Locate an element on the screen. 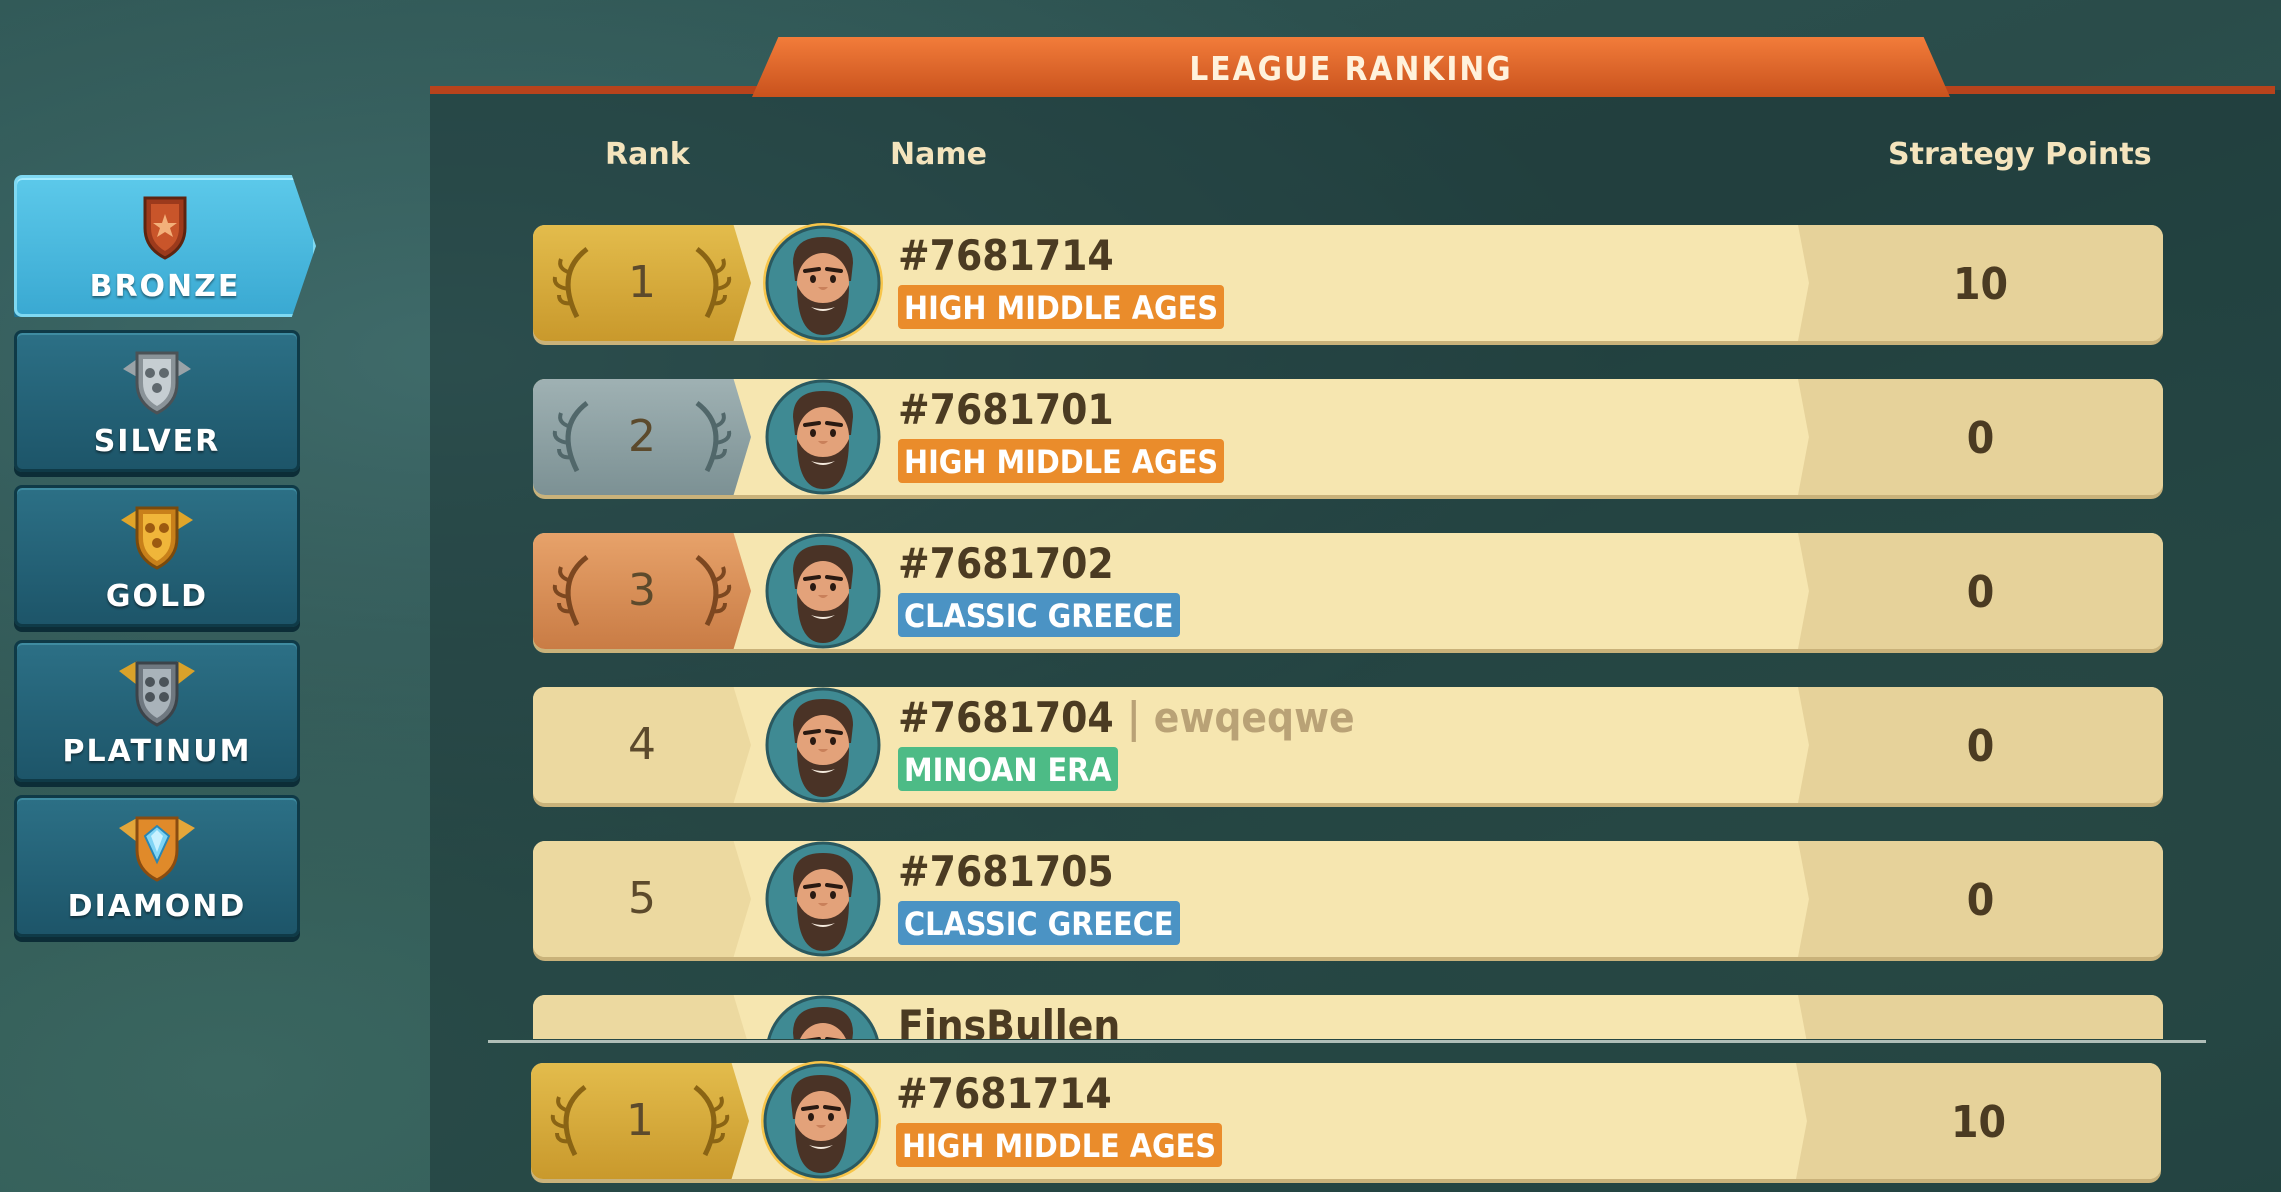 Image resolution: width=2281 pixels, height=1192 pixels. tab-label: BRONZE is located at coordinates (165, 286).